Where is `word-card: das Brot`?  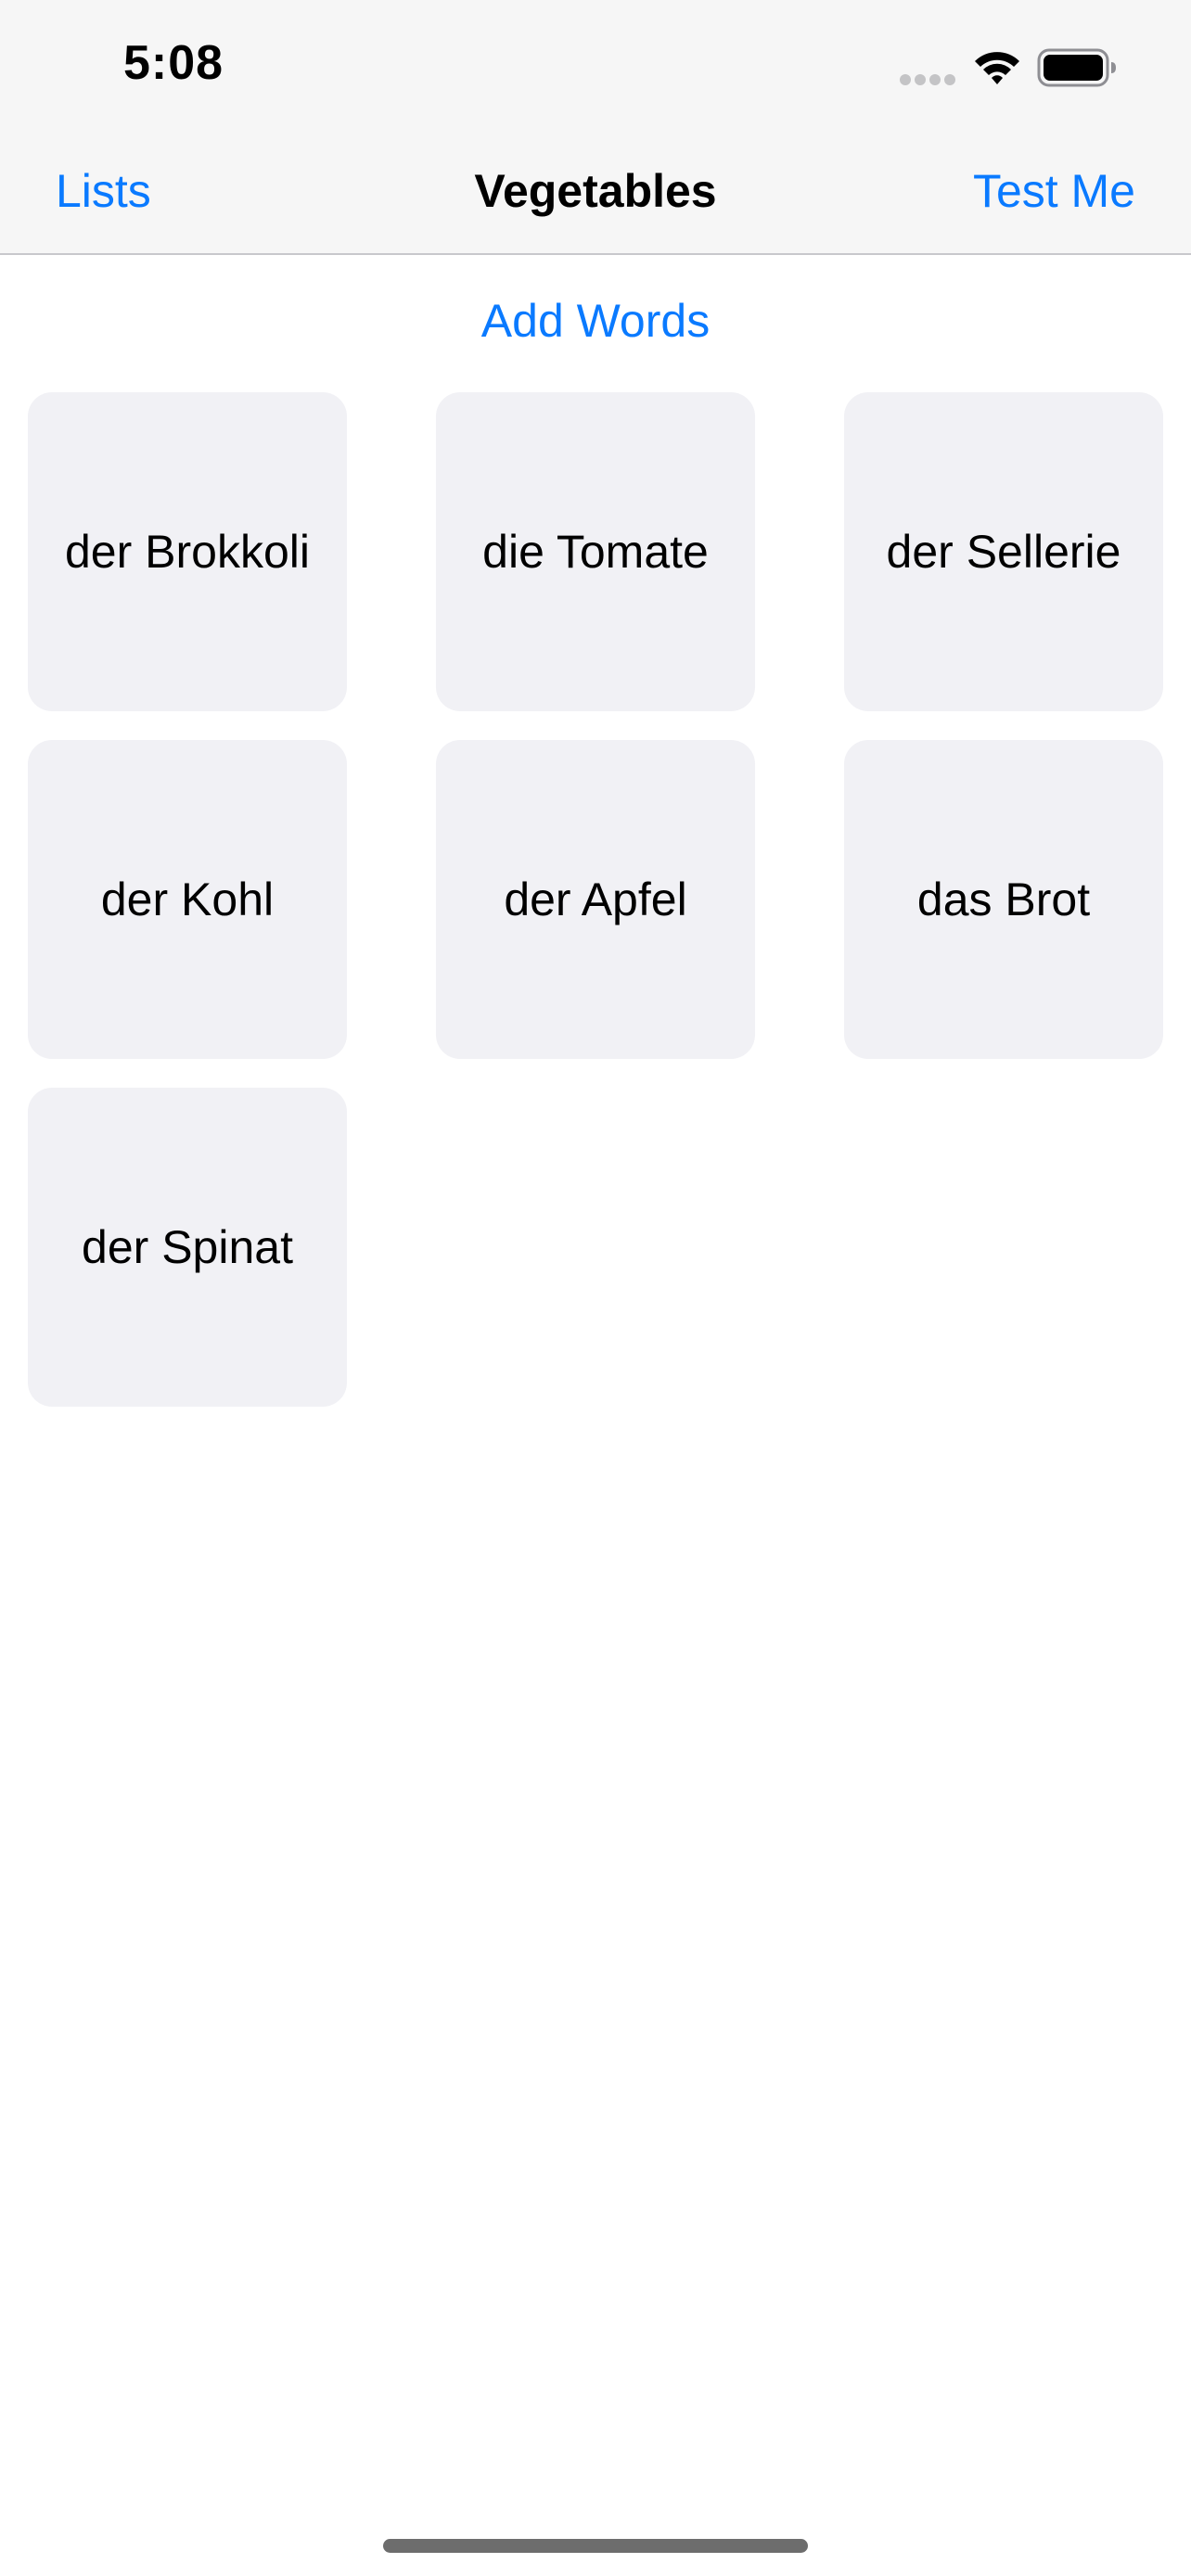
word-card: das Brot is located at coordinates (1003, 900).